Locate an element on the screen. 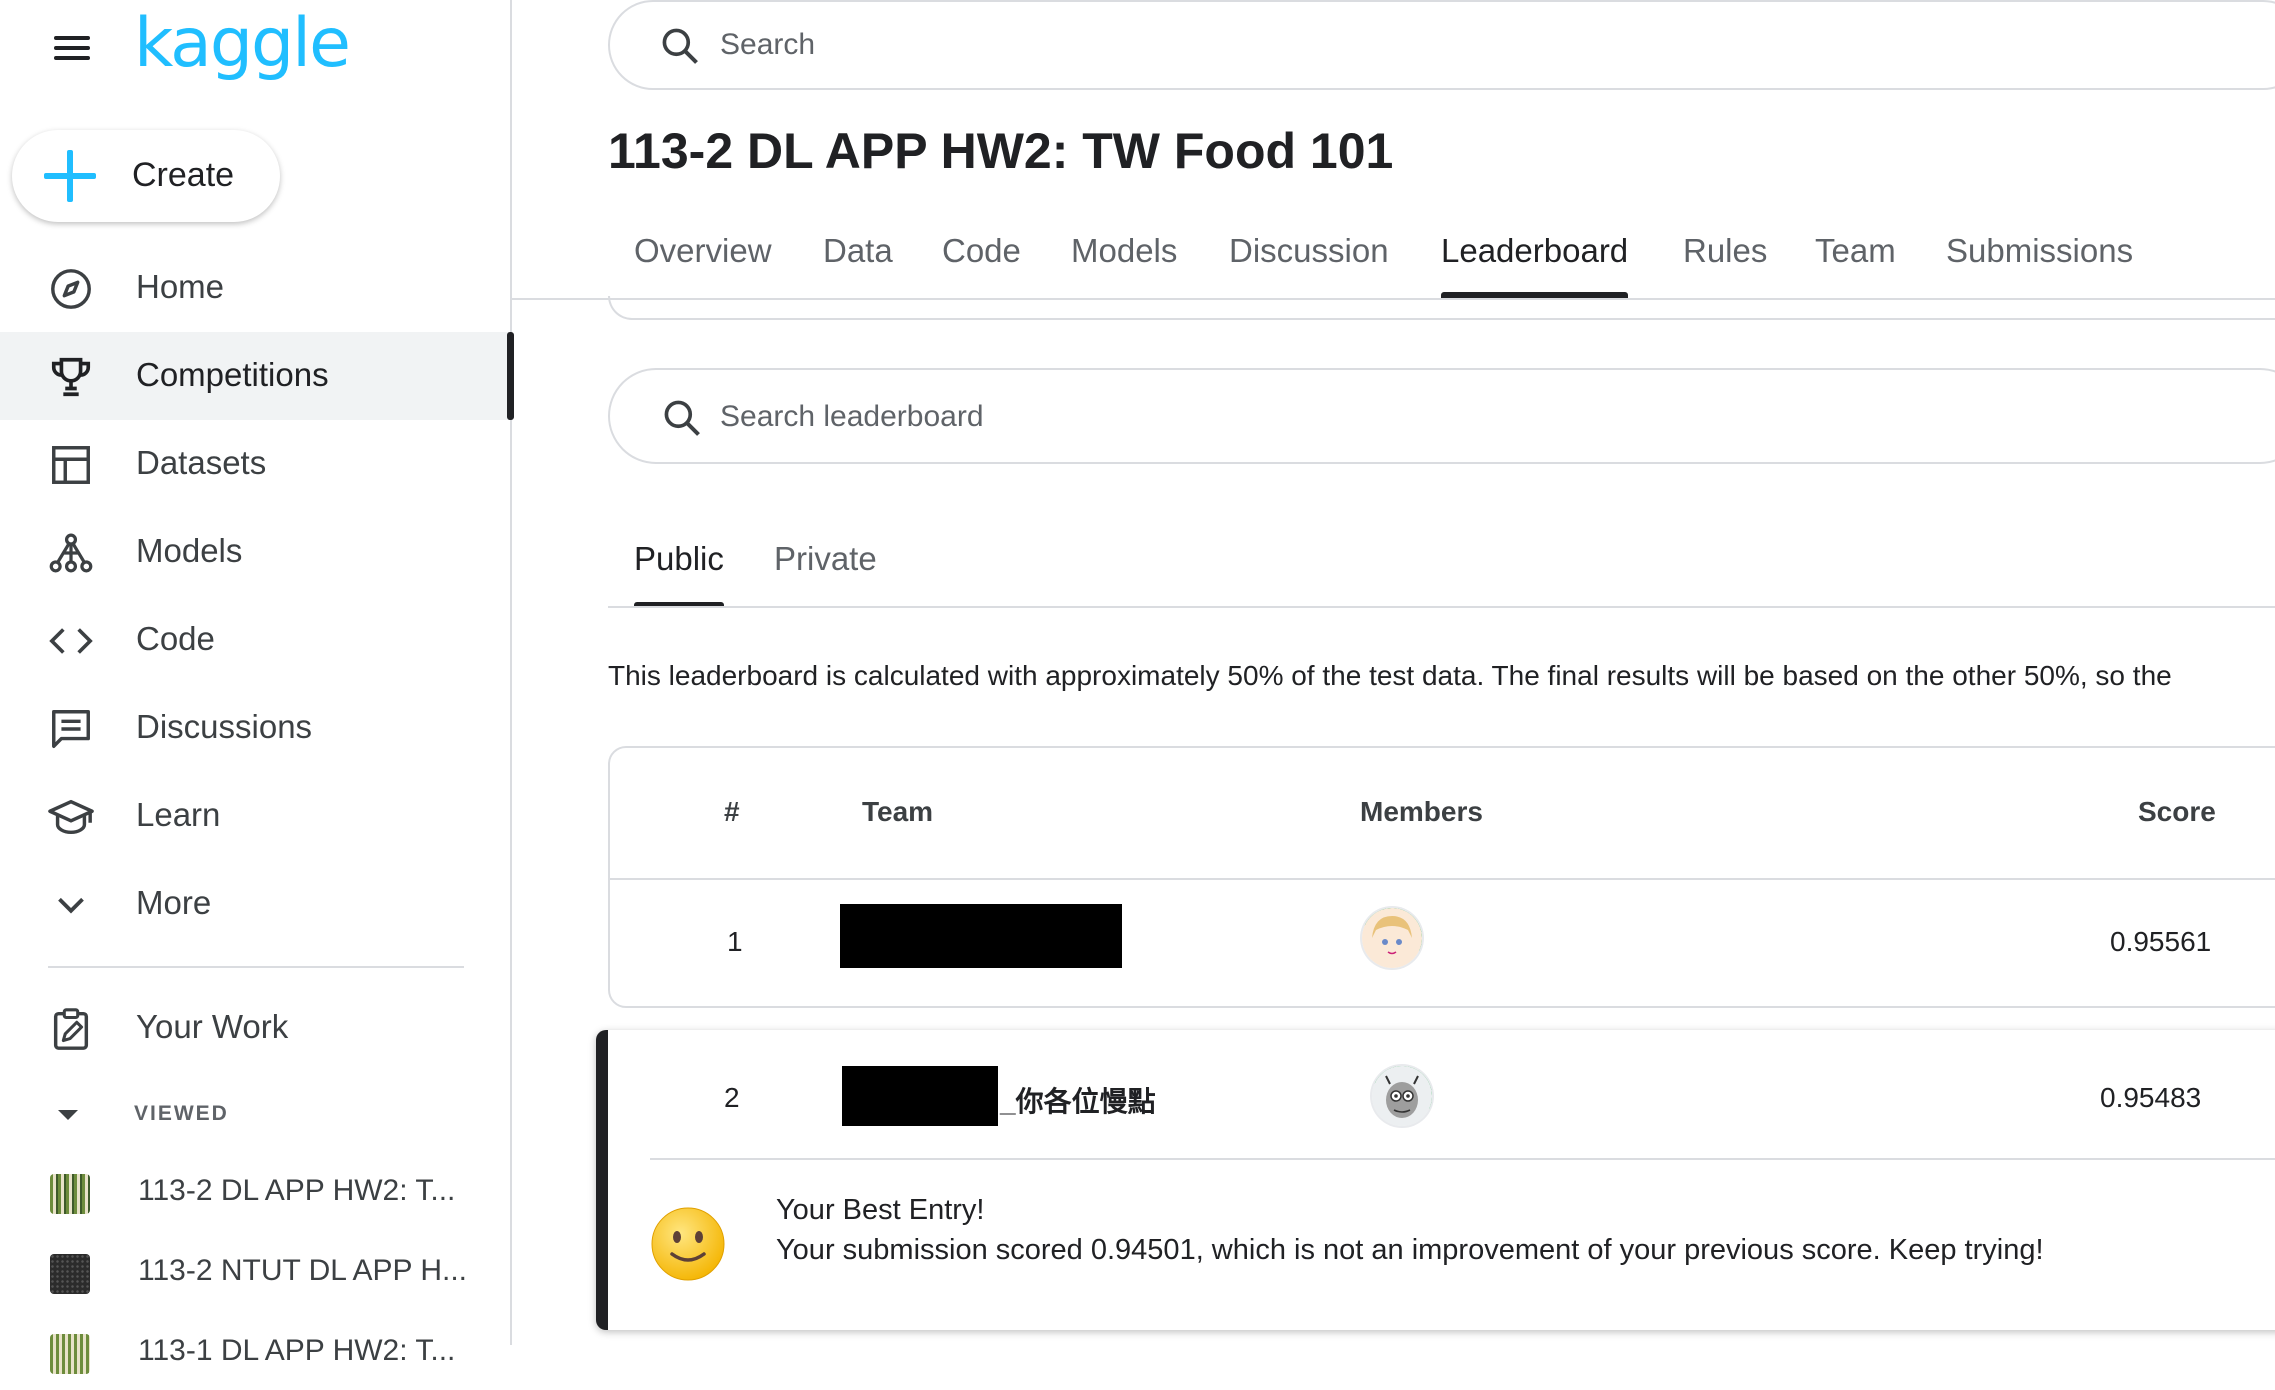 Image resolution: width=2275 pixels, height=1390 pixels. score-cell: 0.95561 is located at coordinates (2161, 941).